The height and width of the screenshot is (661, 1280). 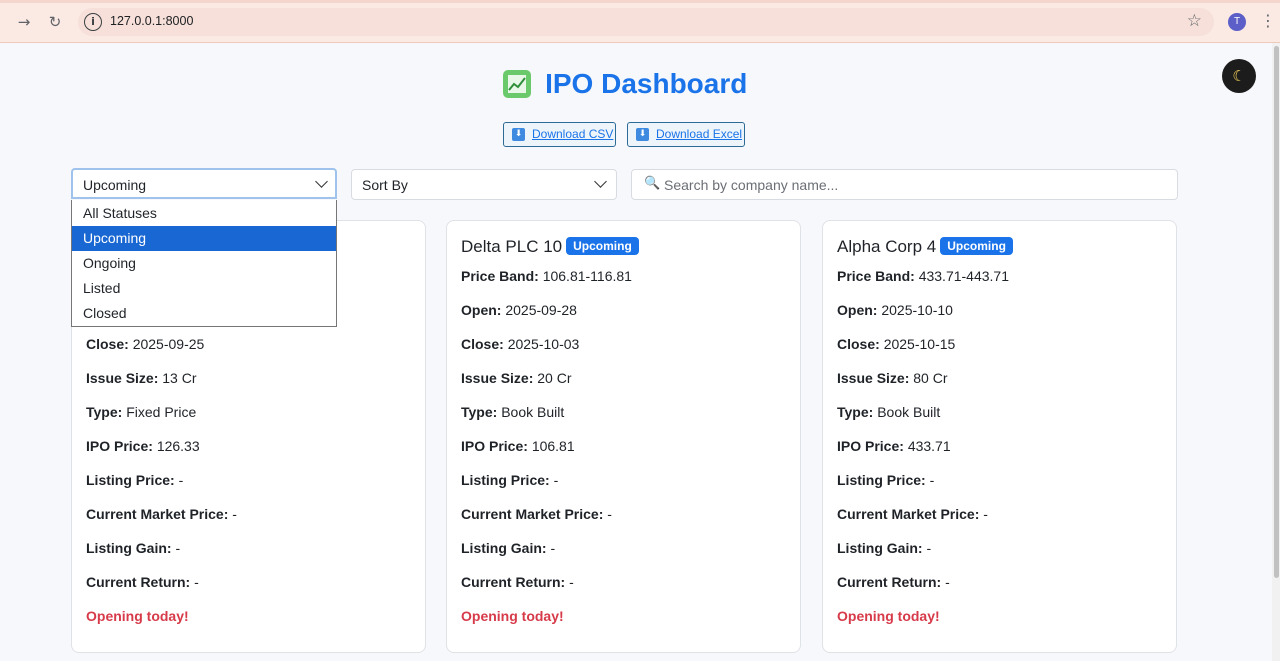 What do you see at coordinates (204, 183) in the screenshot?
I see `status-filter-select: Upcoming` at bounding box center [204, 183].